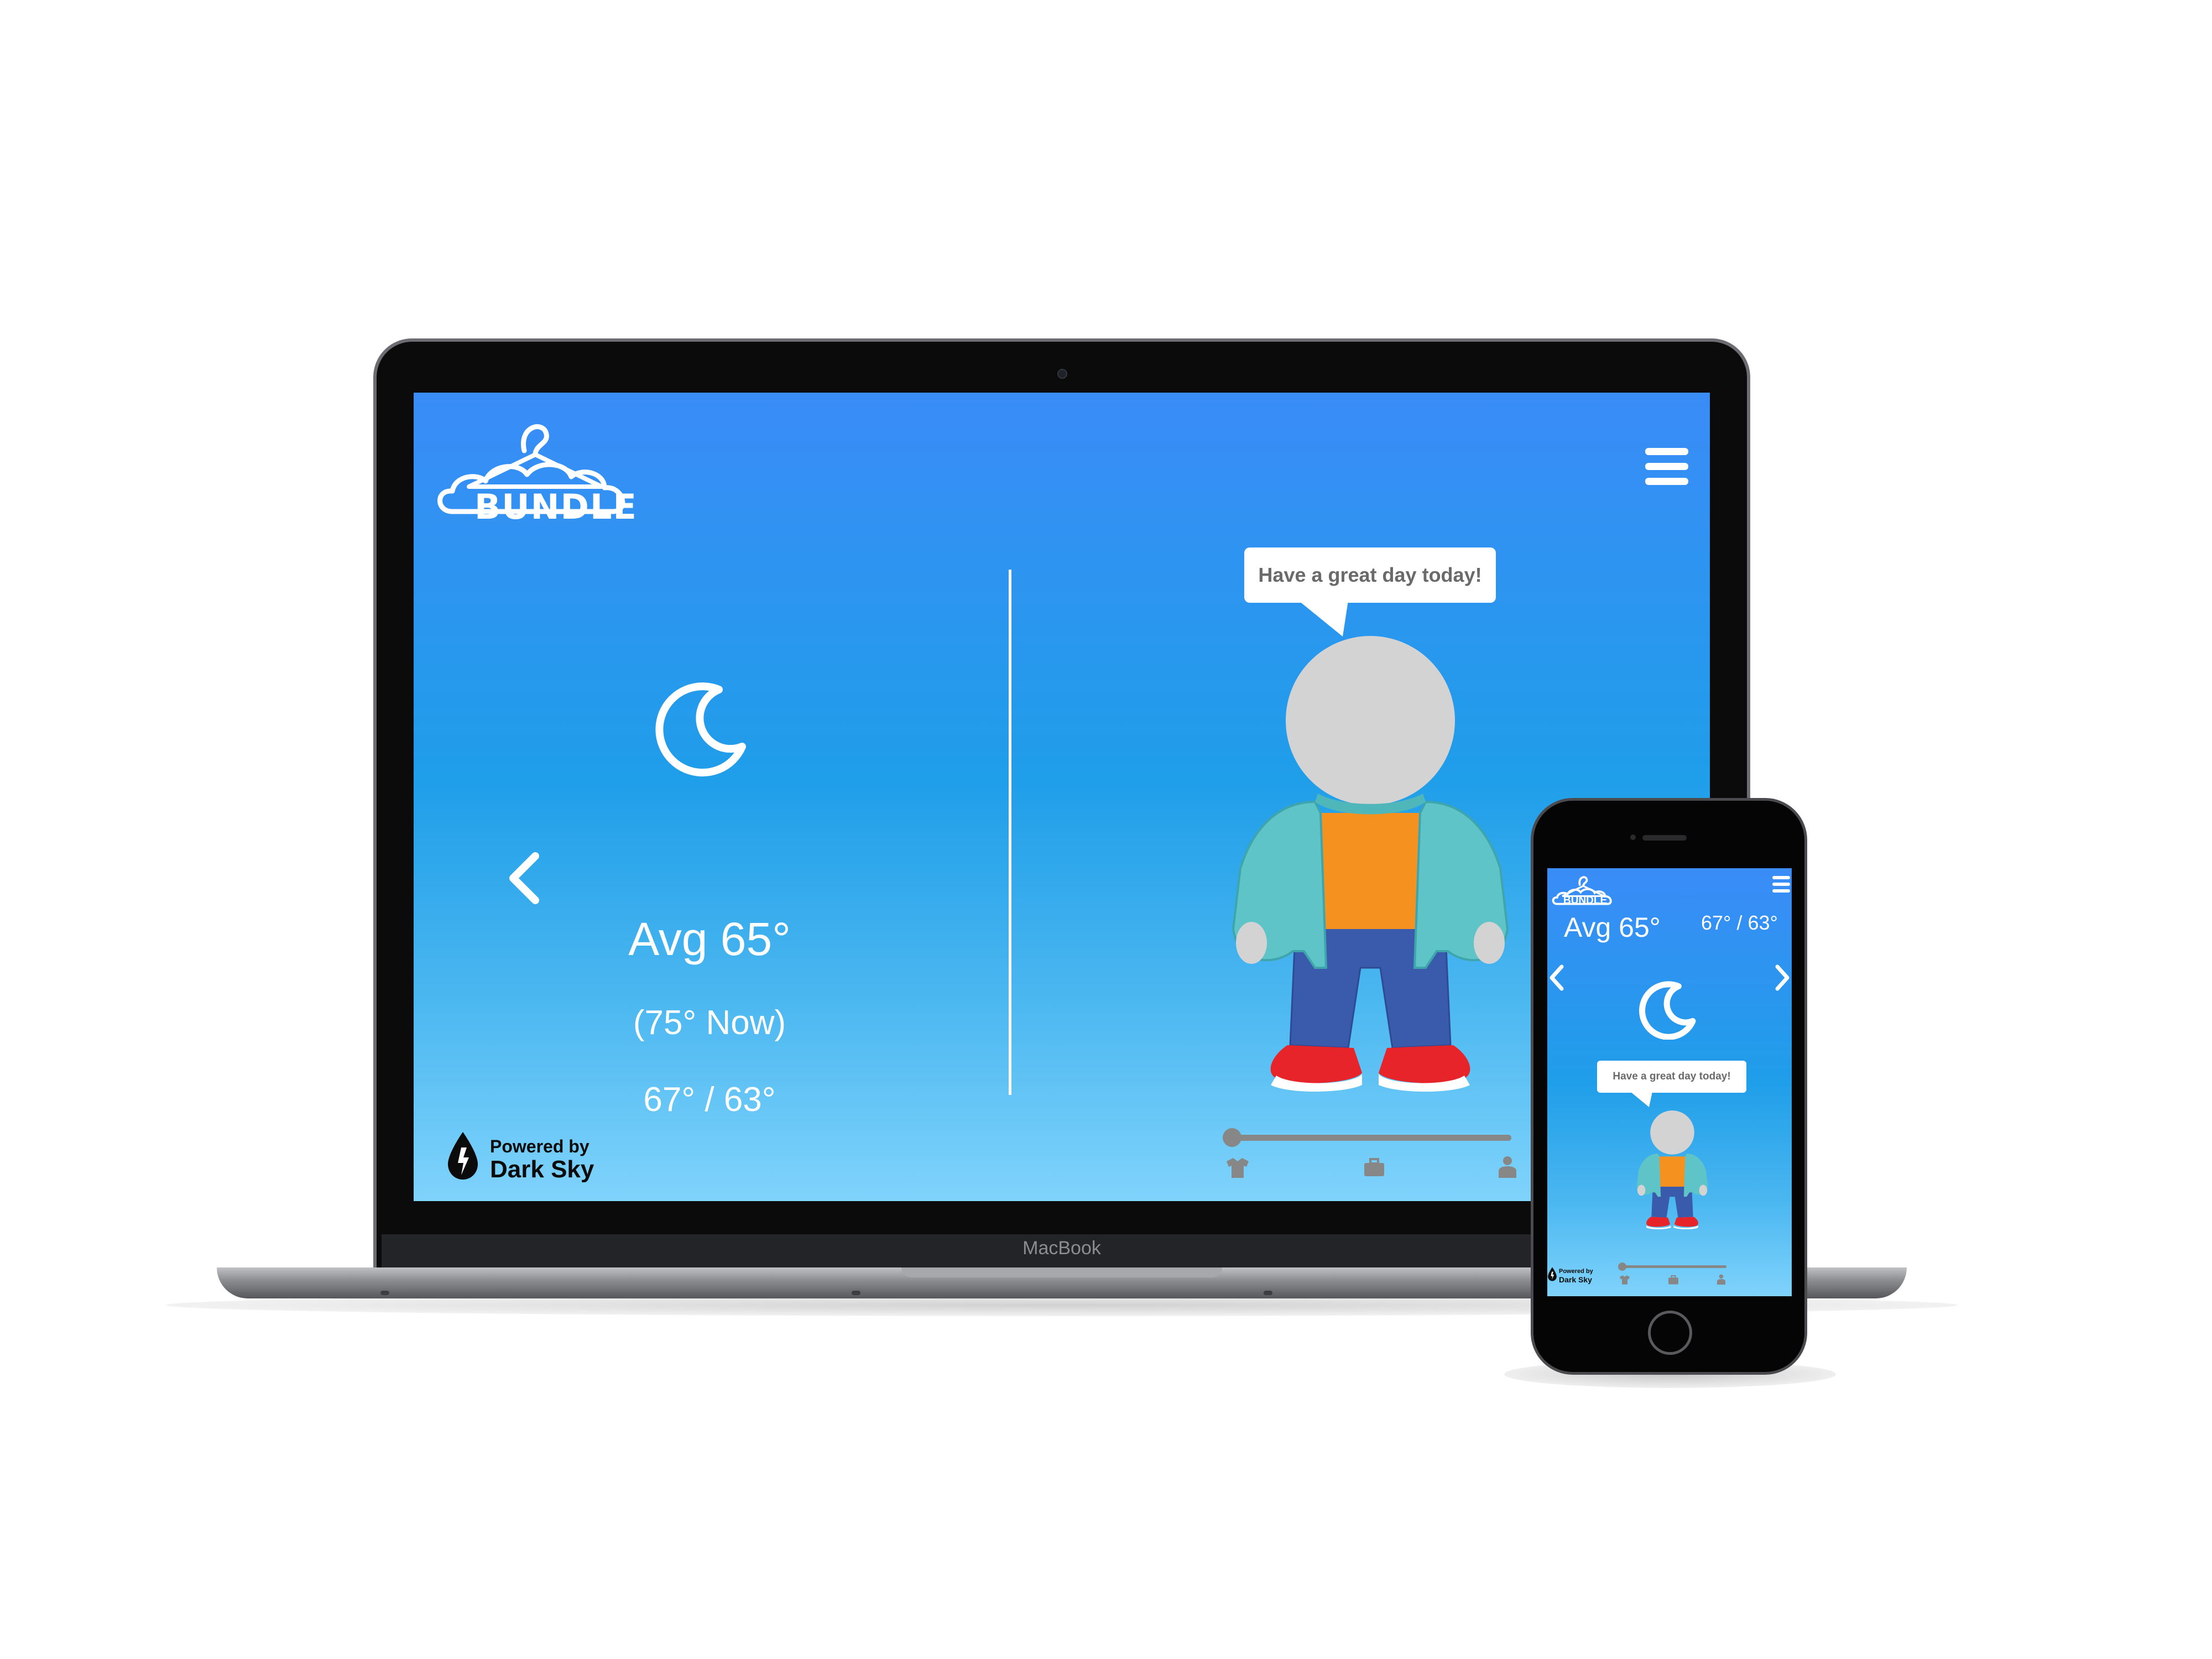 The height and width of the screenshot is (1659, 2212). Describe the element at coordinates (701, 730) in the screenshot. I see `moon-icon` at that location.